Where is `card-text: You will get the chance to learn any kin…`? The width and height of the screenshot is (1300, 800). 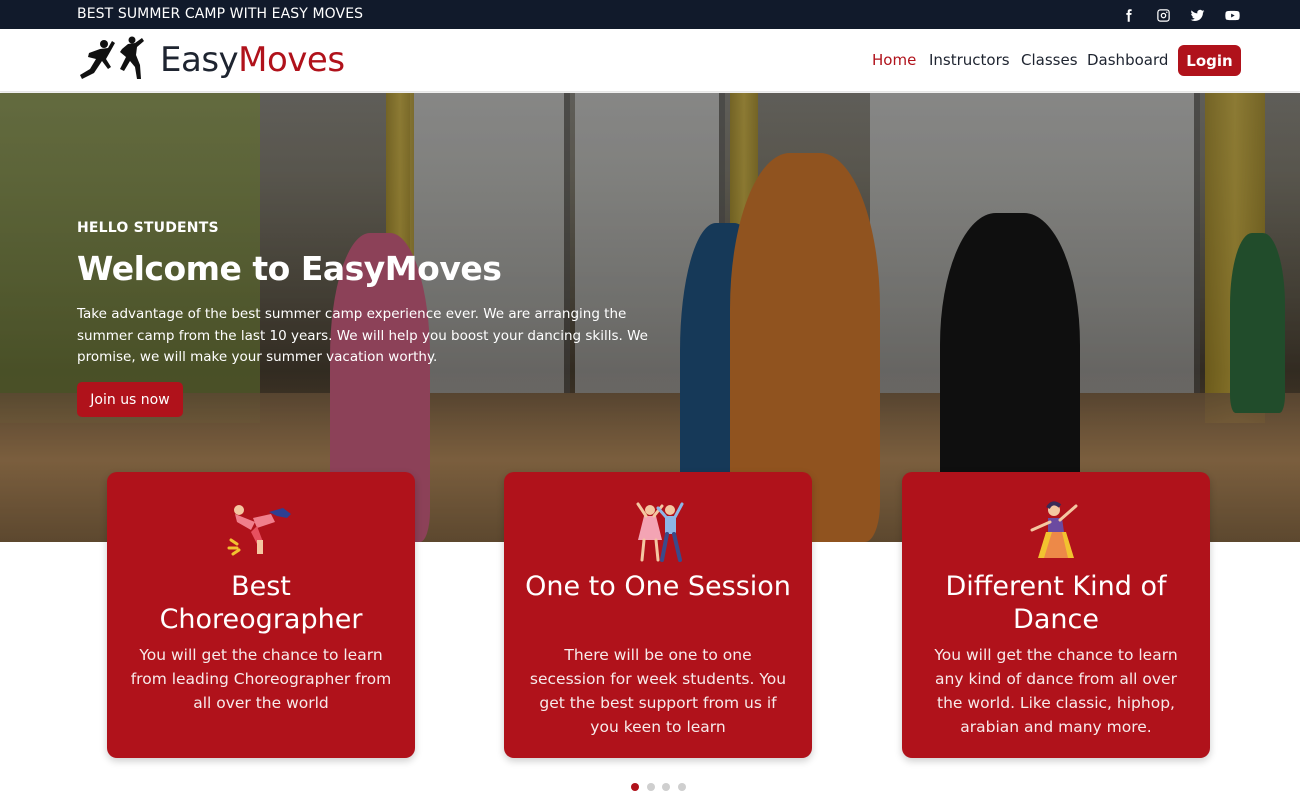
card-text: You will get the chance to learn any kin… is located at coordinates (1056, 691).